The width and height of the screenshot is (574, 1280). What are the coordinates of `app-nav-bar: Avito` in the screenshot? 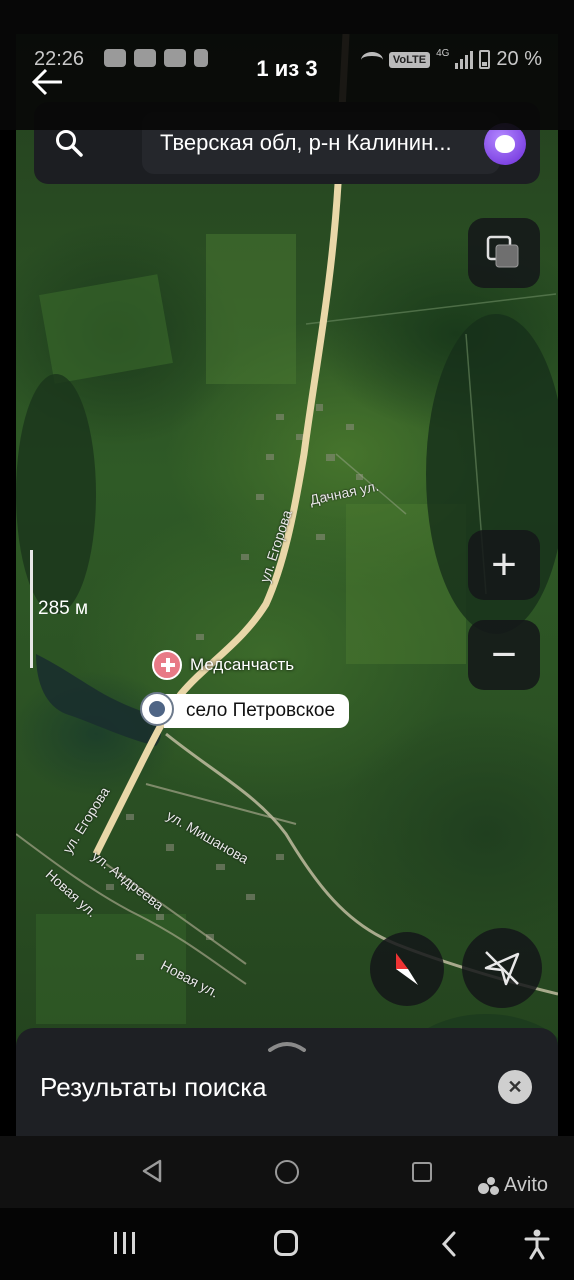 It's located at (287, 1172).